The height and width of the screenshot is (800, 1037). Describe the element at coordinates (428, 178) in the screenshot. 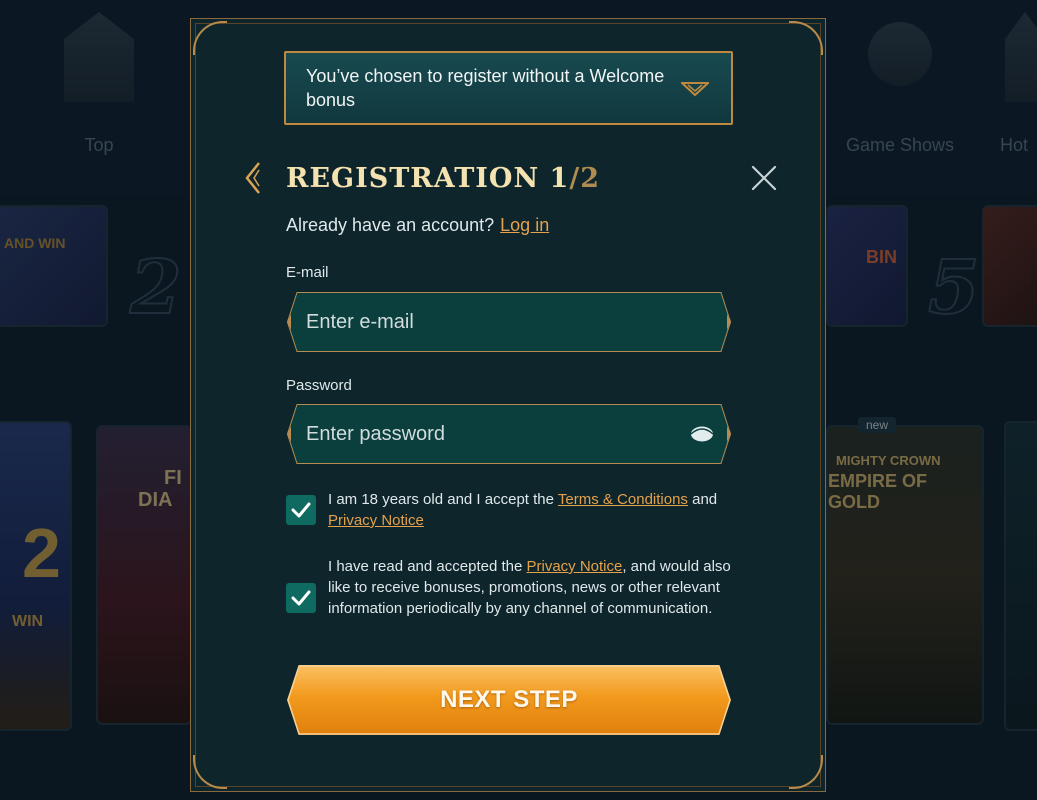

I see `title-text: Registration 1` at that location.